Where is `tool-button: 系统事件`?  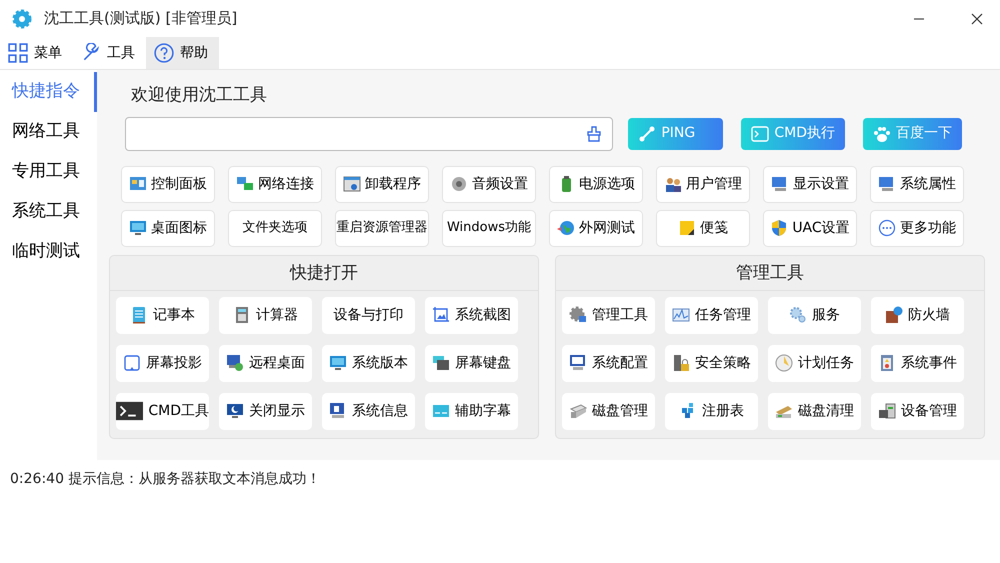
tool-button: 系统事件 is located at coordinates (917, 363).